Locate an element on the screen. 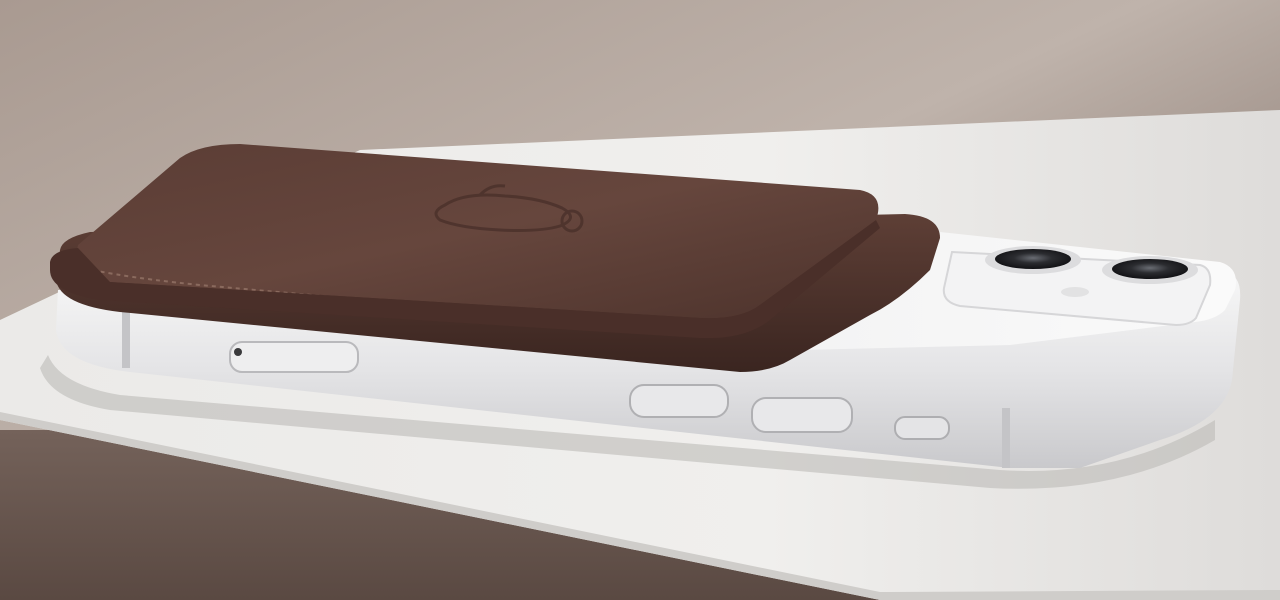 This screenshot has width=1280, height=600. antenna-line-left is located at coordinates (126, 337).